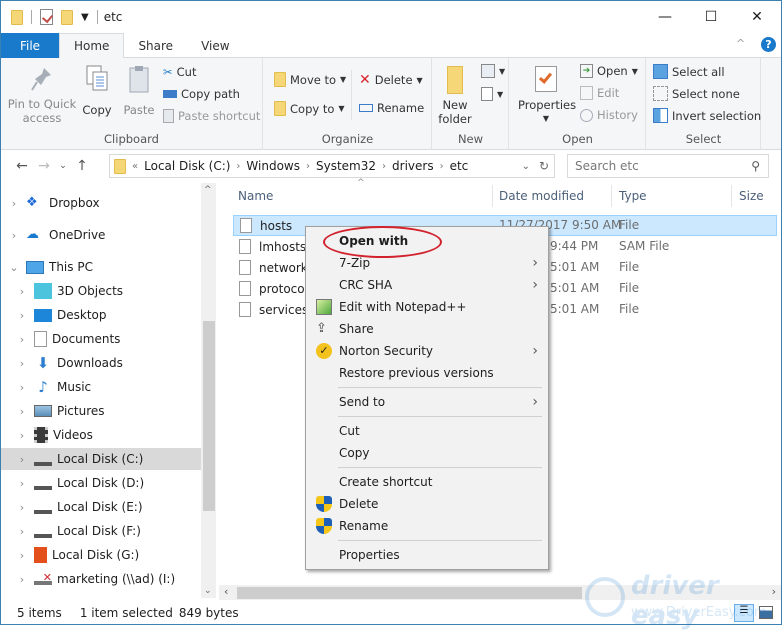  Describe the element at coordinates (346, 166) in the screenshot. I see `breadcrumb-system32: System32` at that location.